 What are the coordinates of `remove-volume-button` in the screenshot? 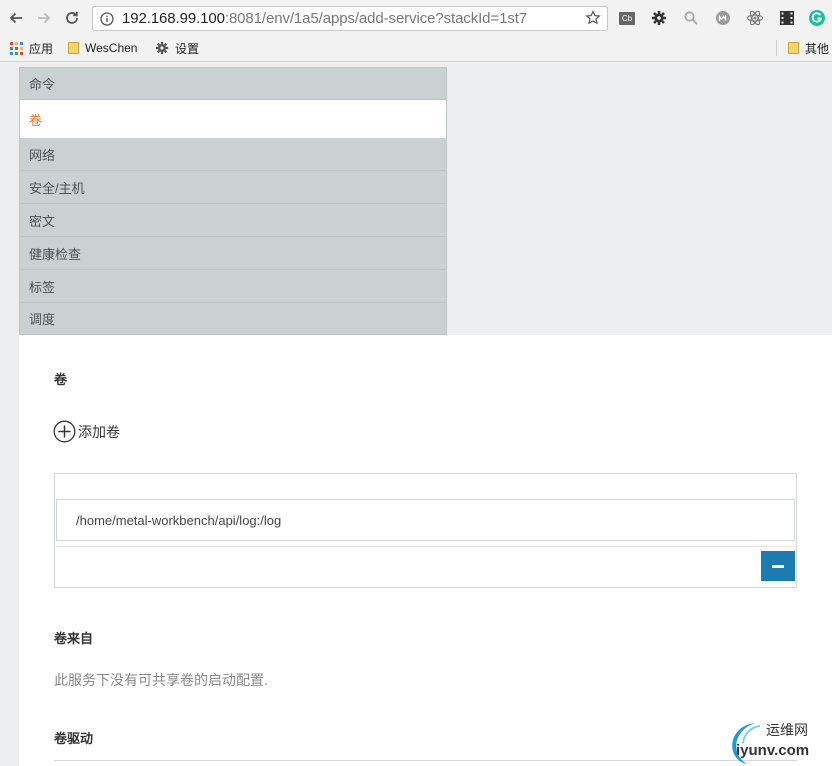 It's located at (778, 566).